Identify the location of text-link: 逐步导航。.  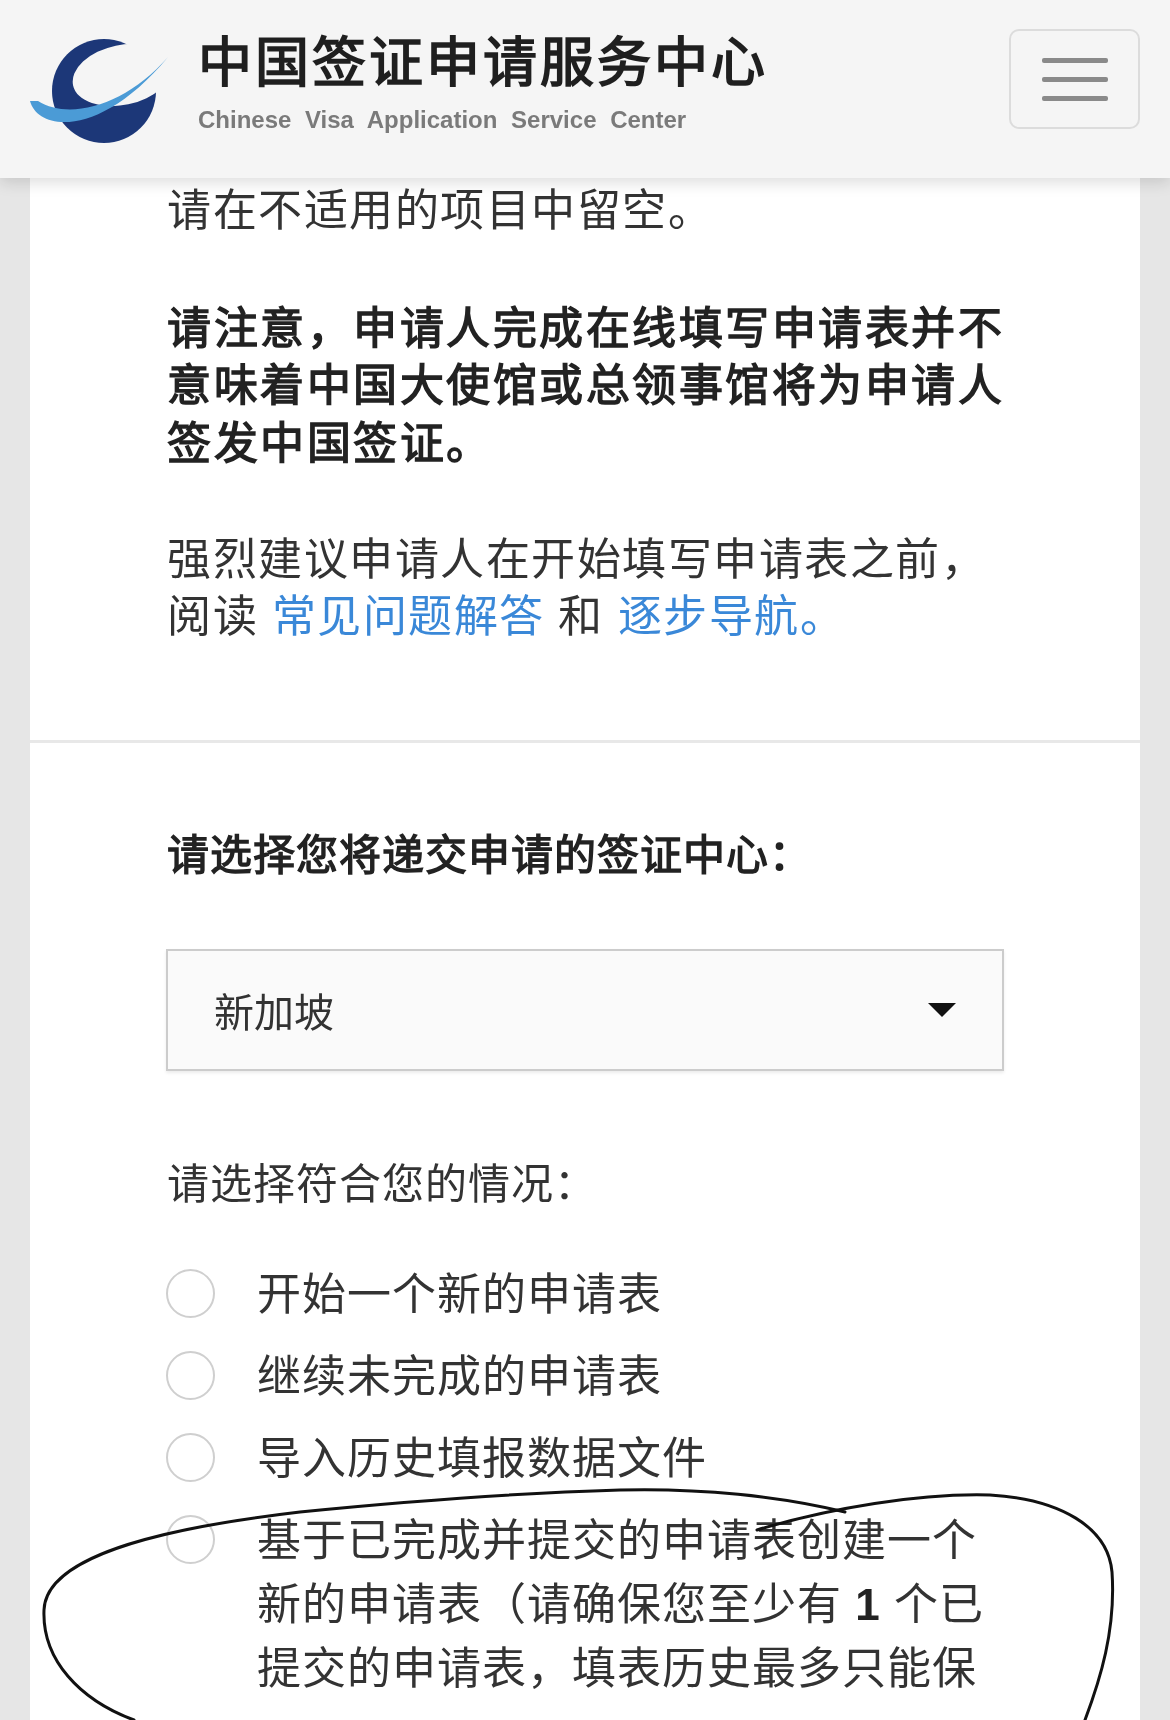
(731, 616).